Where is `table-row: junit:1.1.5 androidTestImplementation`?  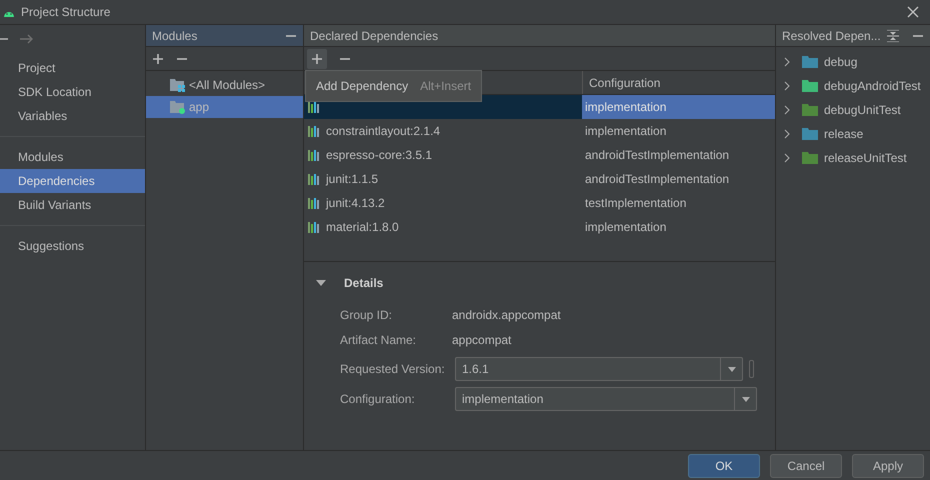 table-row: junit:1.1.5 androidTestImplementation is located at coordinates (539, 179).